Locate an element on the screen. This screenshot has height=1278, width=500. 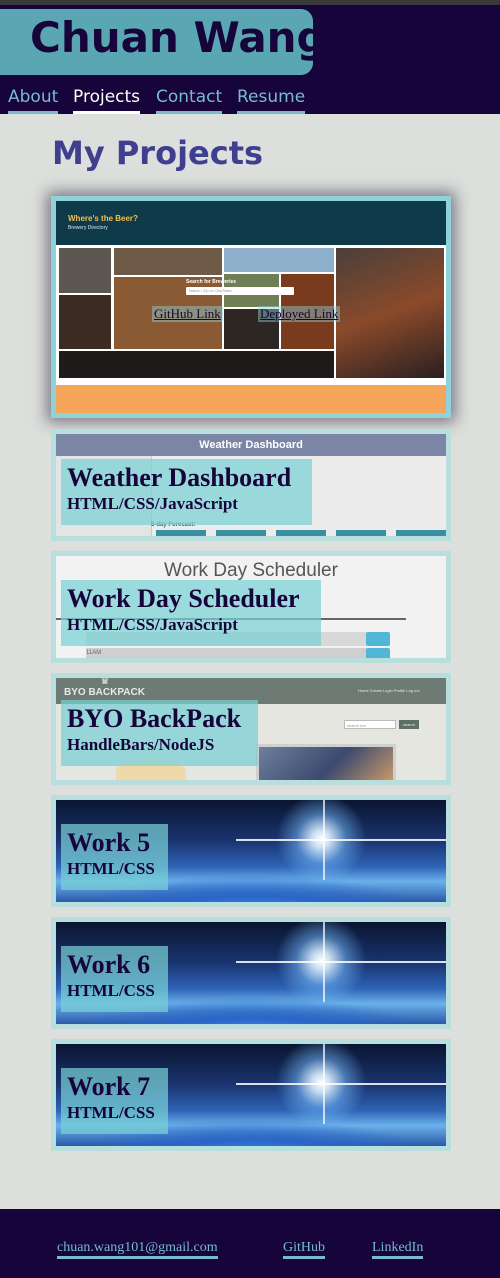
project-caption: Work 7 HTML/CSS is located at coordinates (114, 1101).